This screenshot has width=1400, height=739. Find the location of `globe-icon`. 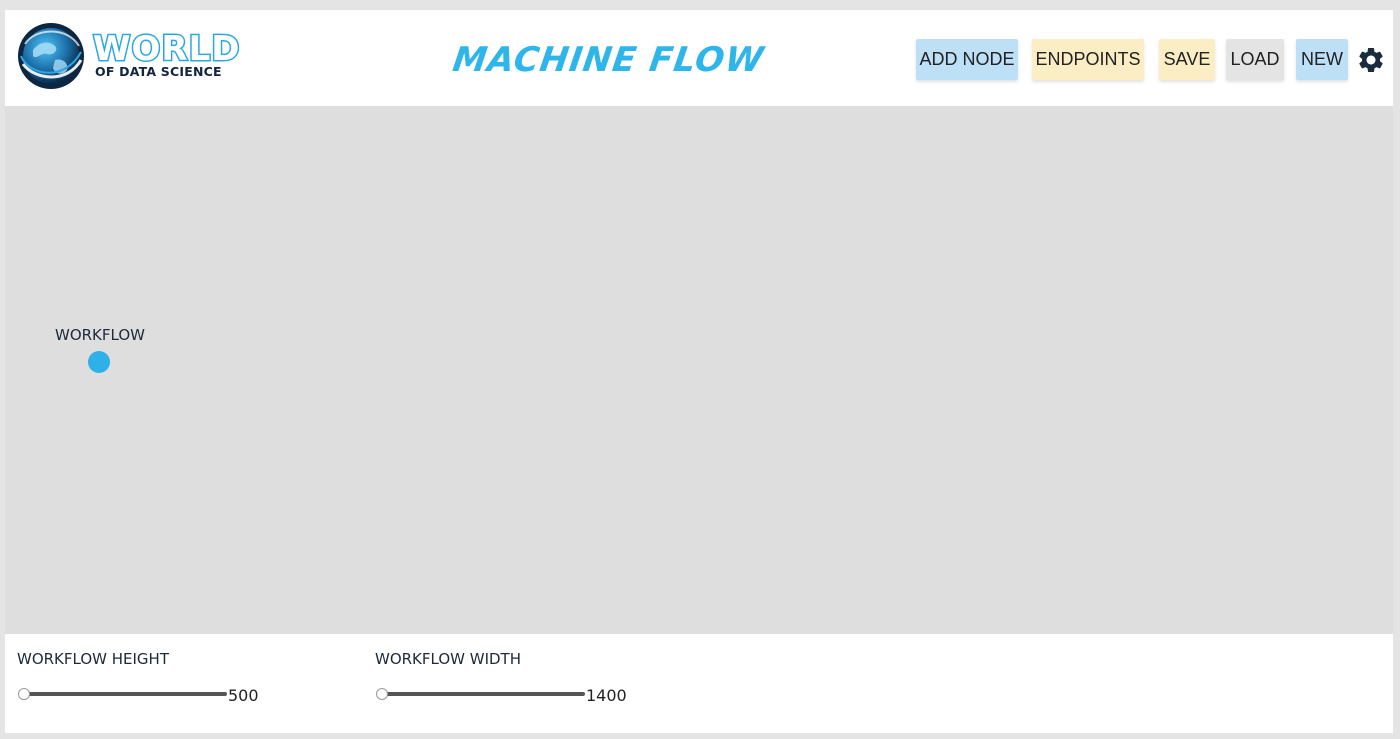

globe-icon is located at coordinates (51, 56).